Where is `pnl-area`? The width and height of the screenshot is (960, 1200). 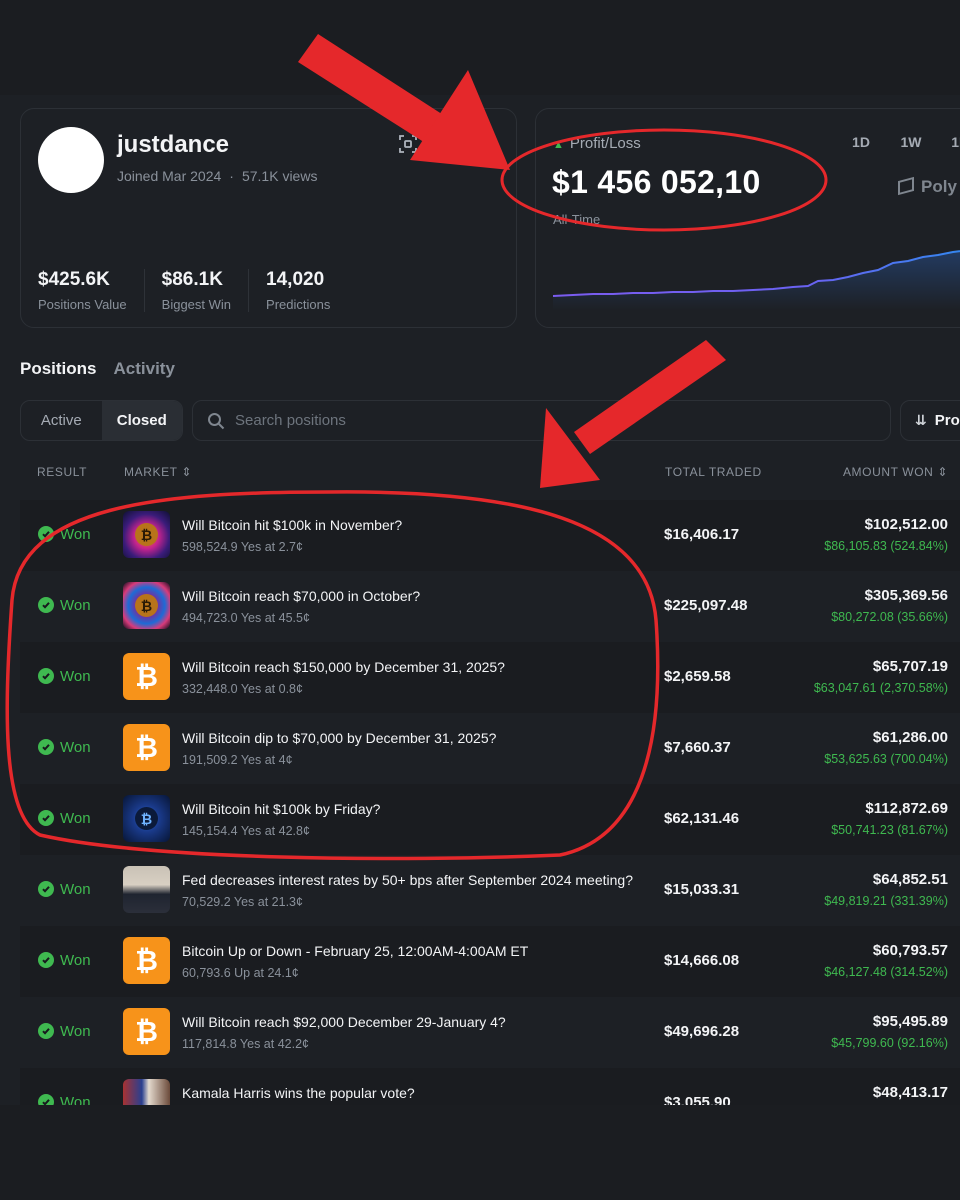 pnl-area is located at coordinates (756, 281).